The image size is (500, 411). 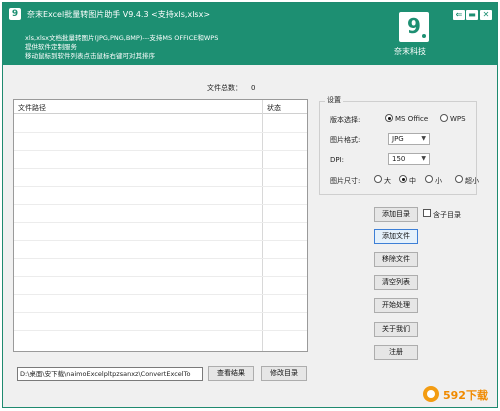 I want to click on file-total-count: 0, so click(x=253, y=88).